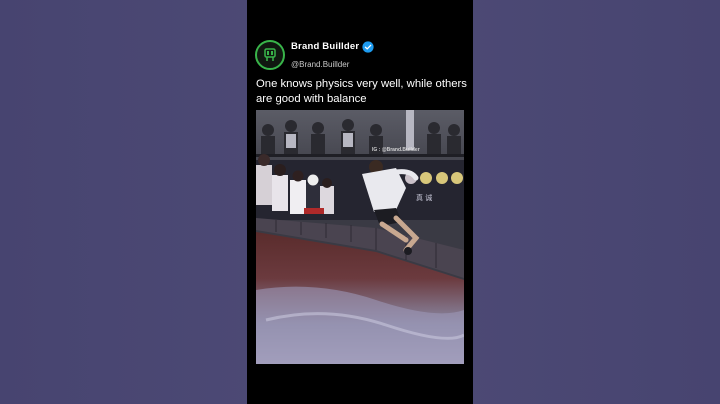 This screenshot has height=404, width=720. Describe the element at coordinates (332, 65) in the screenshot. I see `user-handle: @Brand.Buillder` at that location.